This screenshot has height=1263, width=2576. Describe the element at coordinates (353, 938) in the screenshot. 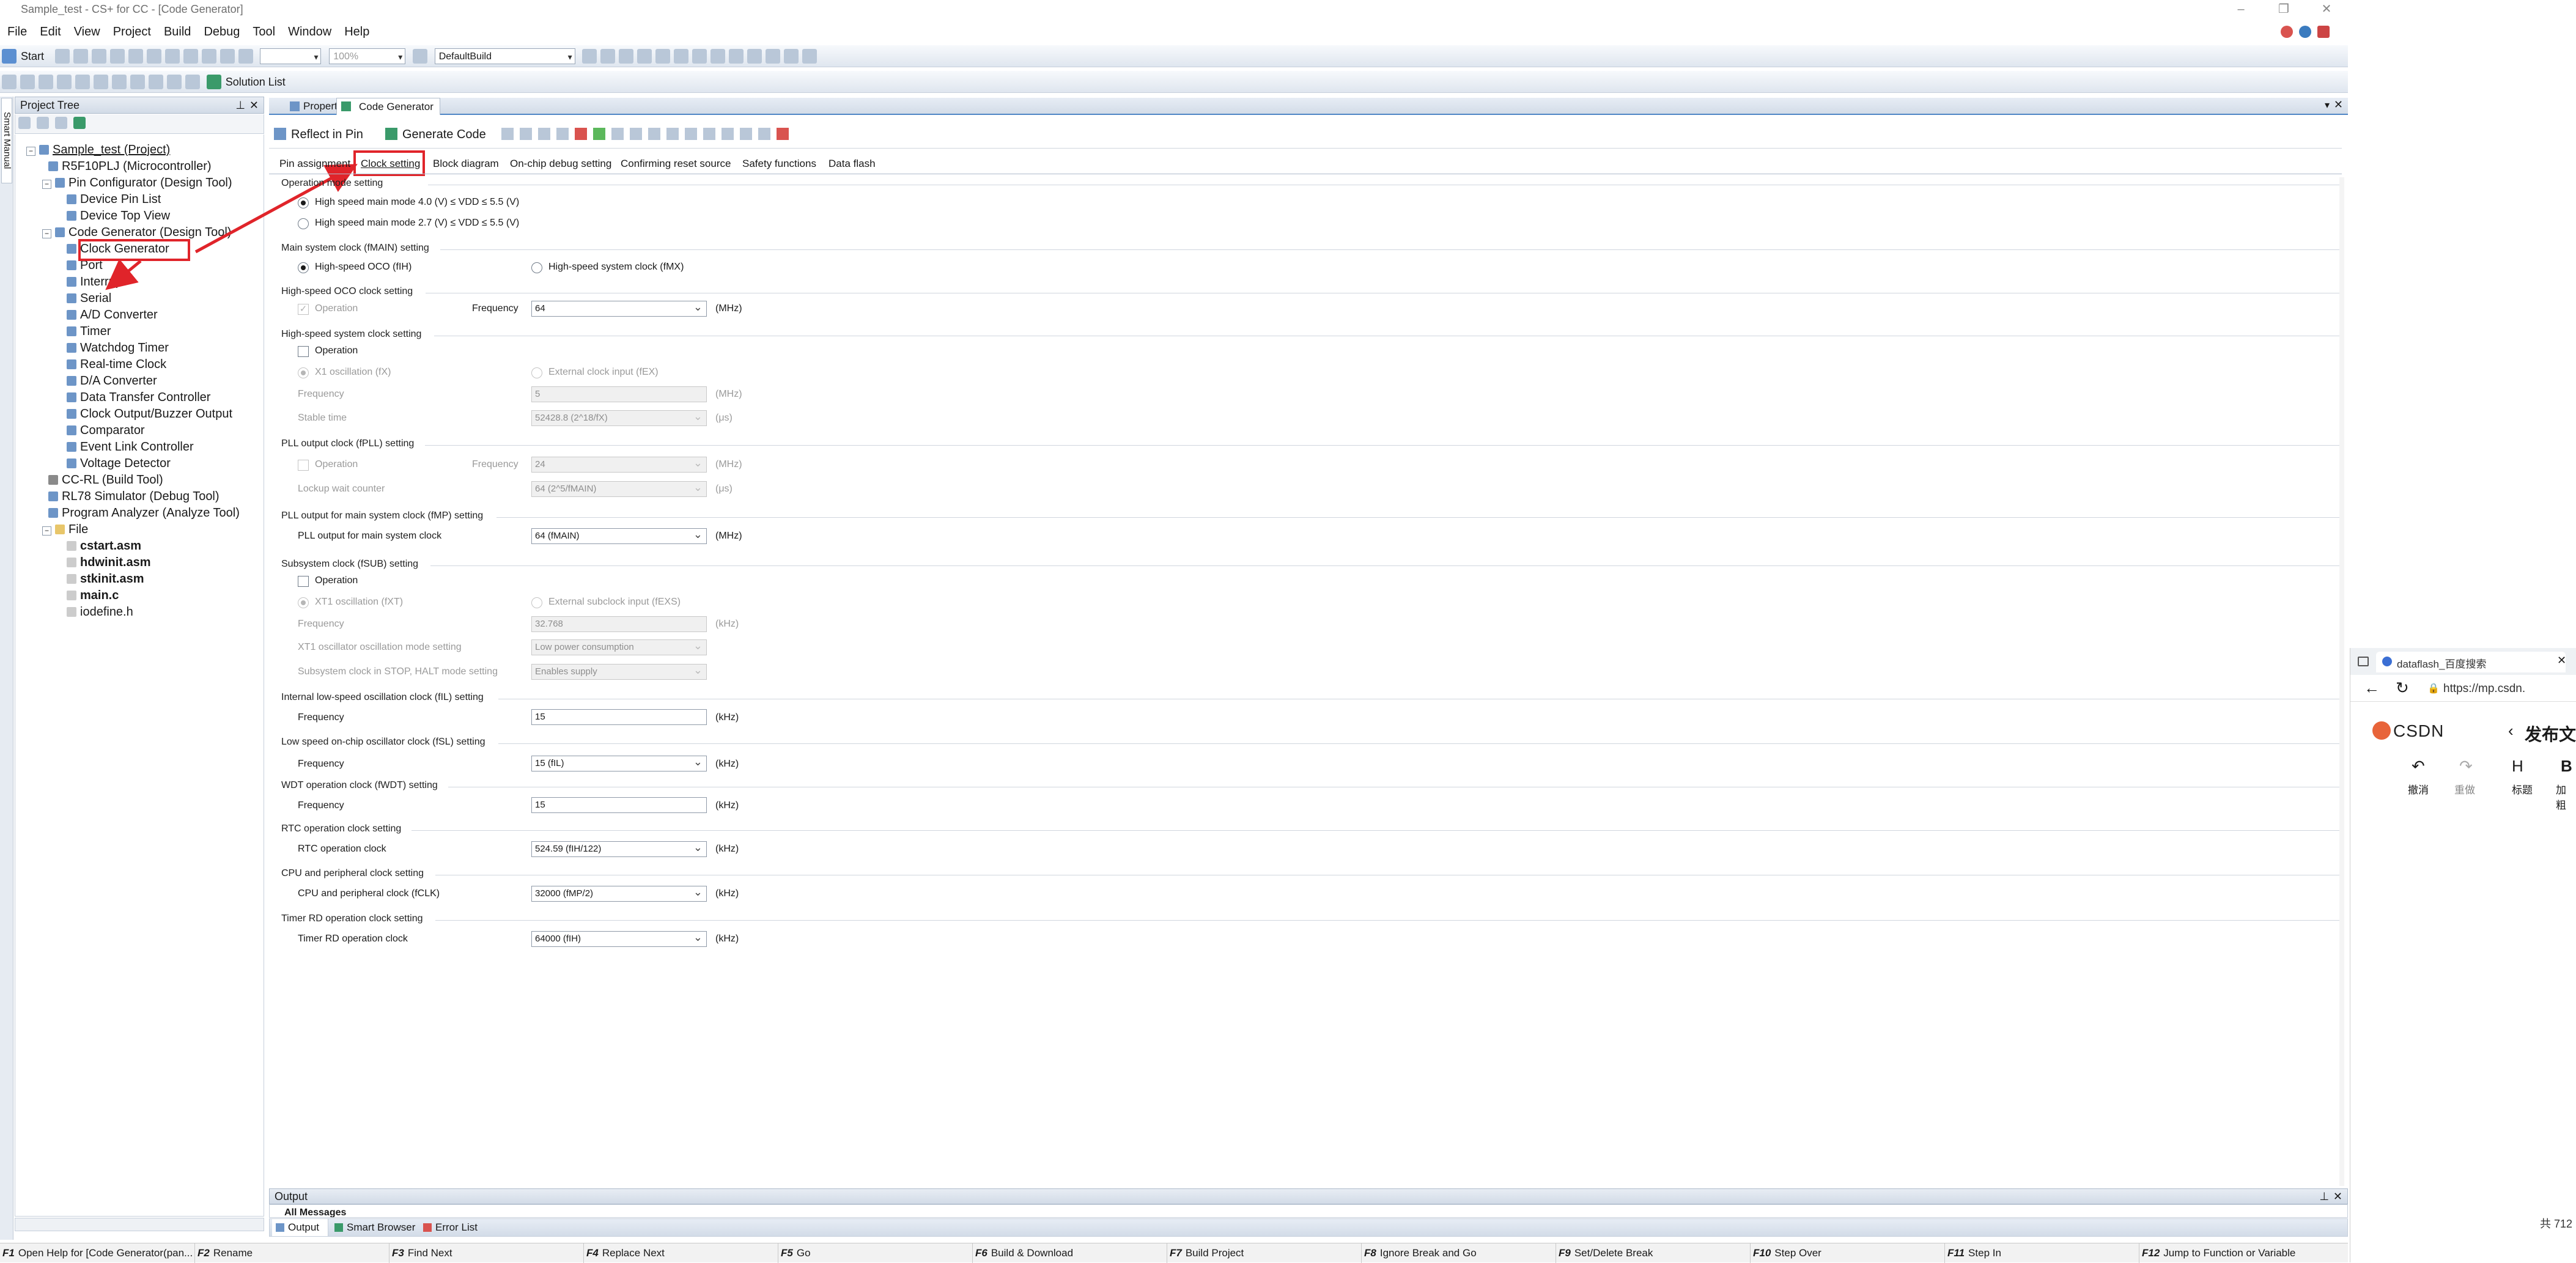

I see `trd-clock-label: Timer RD operation clock` at that location.